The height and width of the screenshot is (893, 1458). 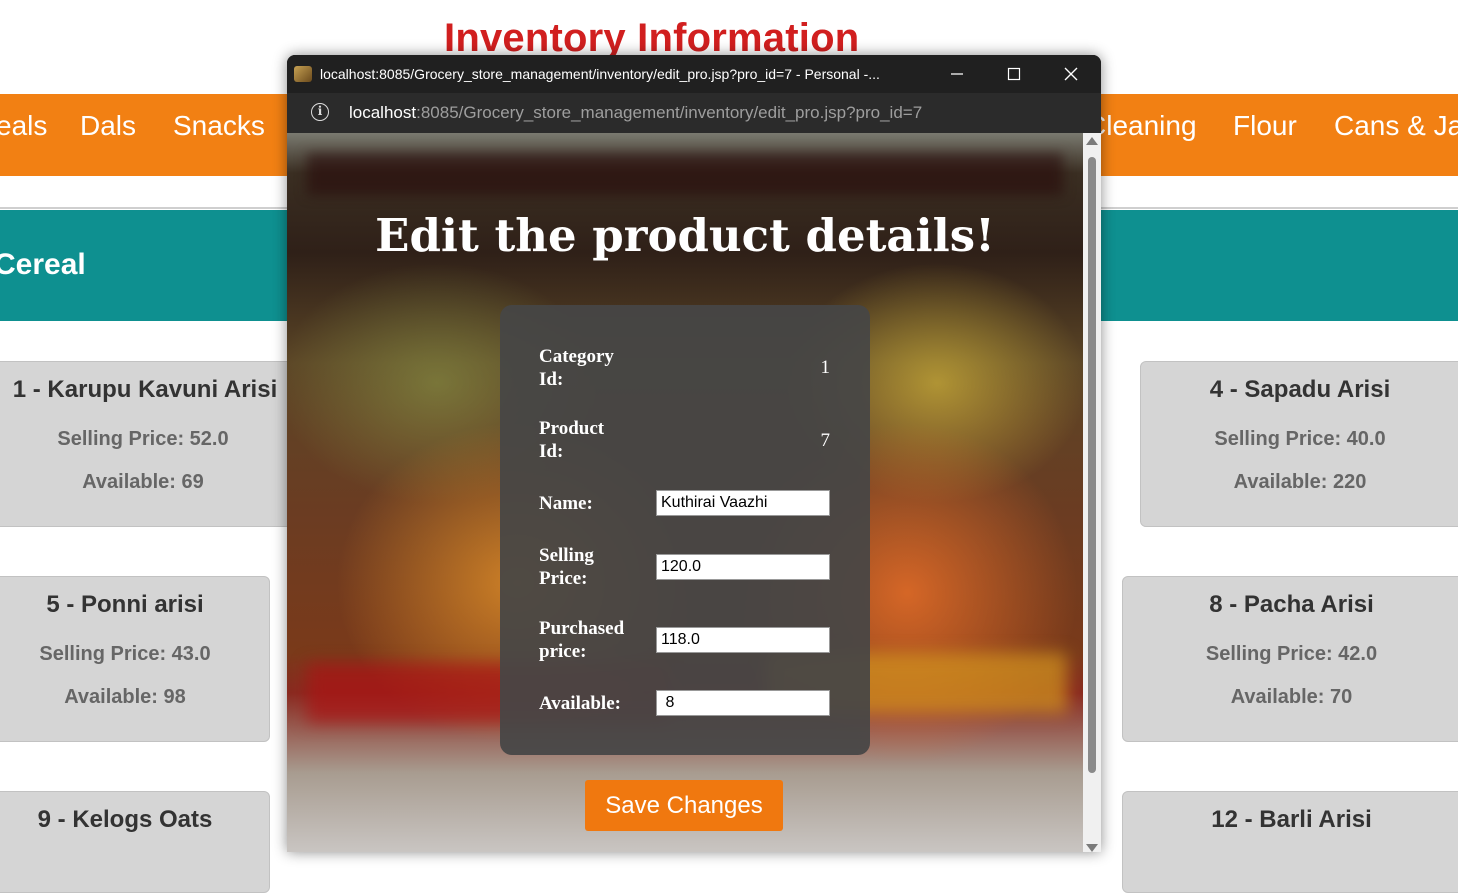 I want to click on product-card-price: Selling Price: 42.0, so click(x=1291, y=654).